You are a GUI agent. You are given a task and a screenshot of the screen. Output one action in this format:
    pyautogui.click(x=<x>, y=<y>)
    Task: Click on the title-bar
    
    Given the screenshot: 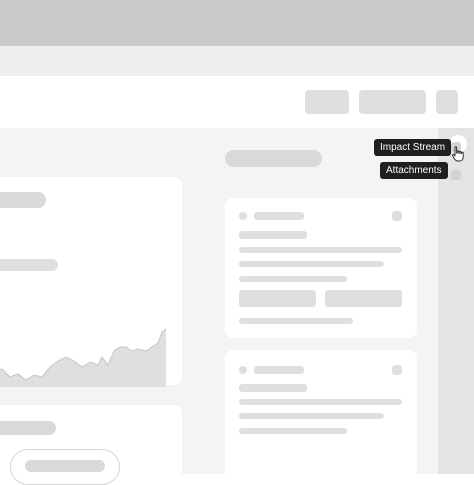 What is the action you would take?
    pyautogui.click(x=237, y=23)
    